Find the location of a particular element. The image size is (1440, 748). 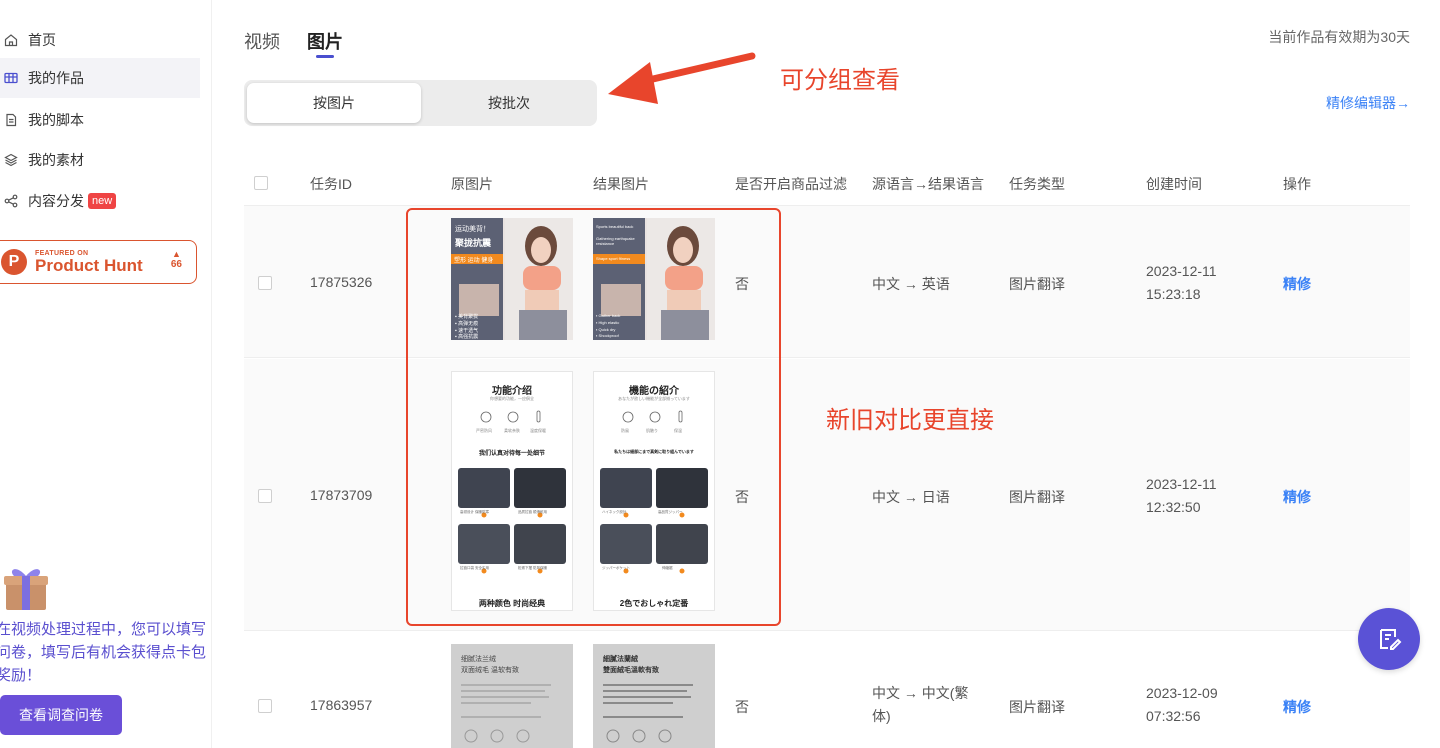

new-badge: new is located at coordinates (102, 201).